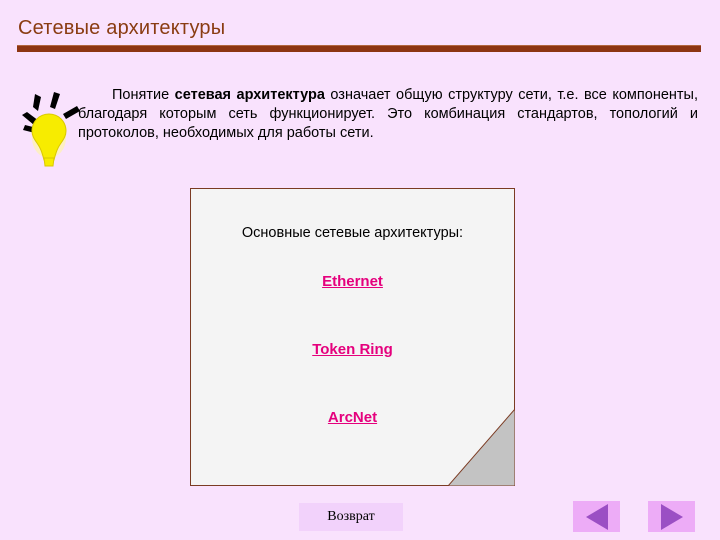 The height and width of the screenshot is (540, 720). Describe the element at coordinates (249, 95) in the screenshot. I see `intro-bold-term: сетевая архитектура` at that location.